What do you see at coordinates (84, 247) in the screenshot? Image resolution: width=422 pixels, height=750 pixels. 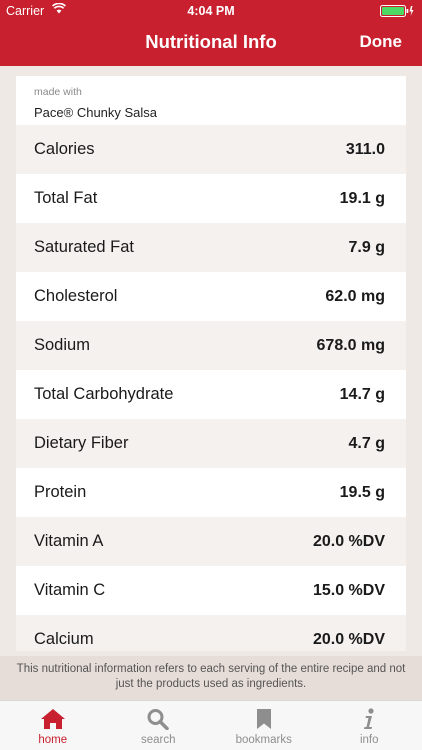 I see `nutrient-name: Saturated Fat` at bounding box center [84, 247].